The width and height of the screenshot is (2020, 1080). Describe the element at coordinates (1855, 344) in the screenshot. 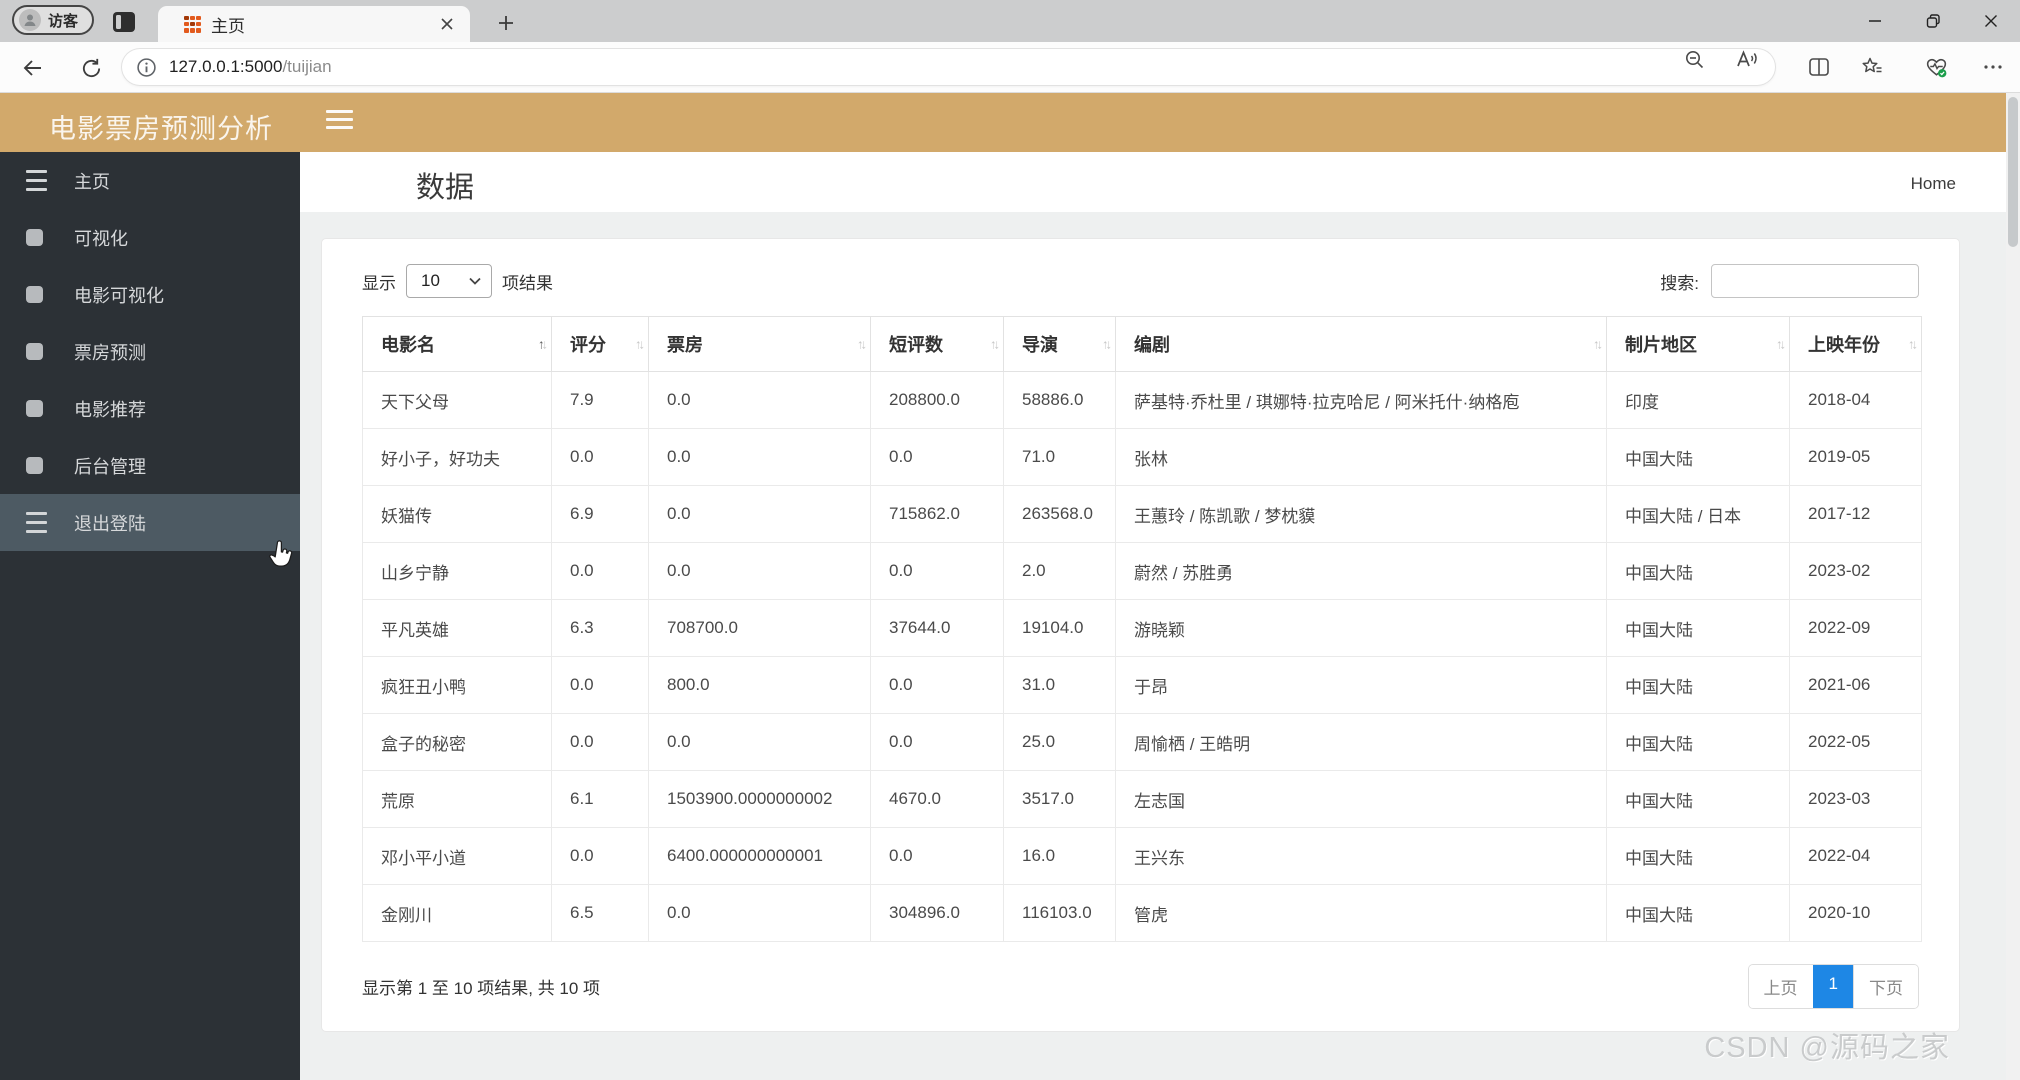

I see `column-header: 上映年份 ↑↓` at that location.